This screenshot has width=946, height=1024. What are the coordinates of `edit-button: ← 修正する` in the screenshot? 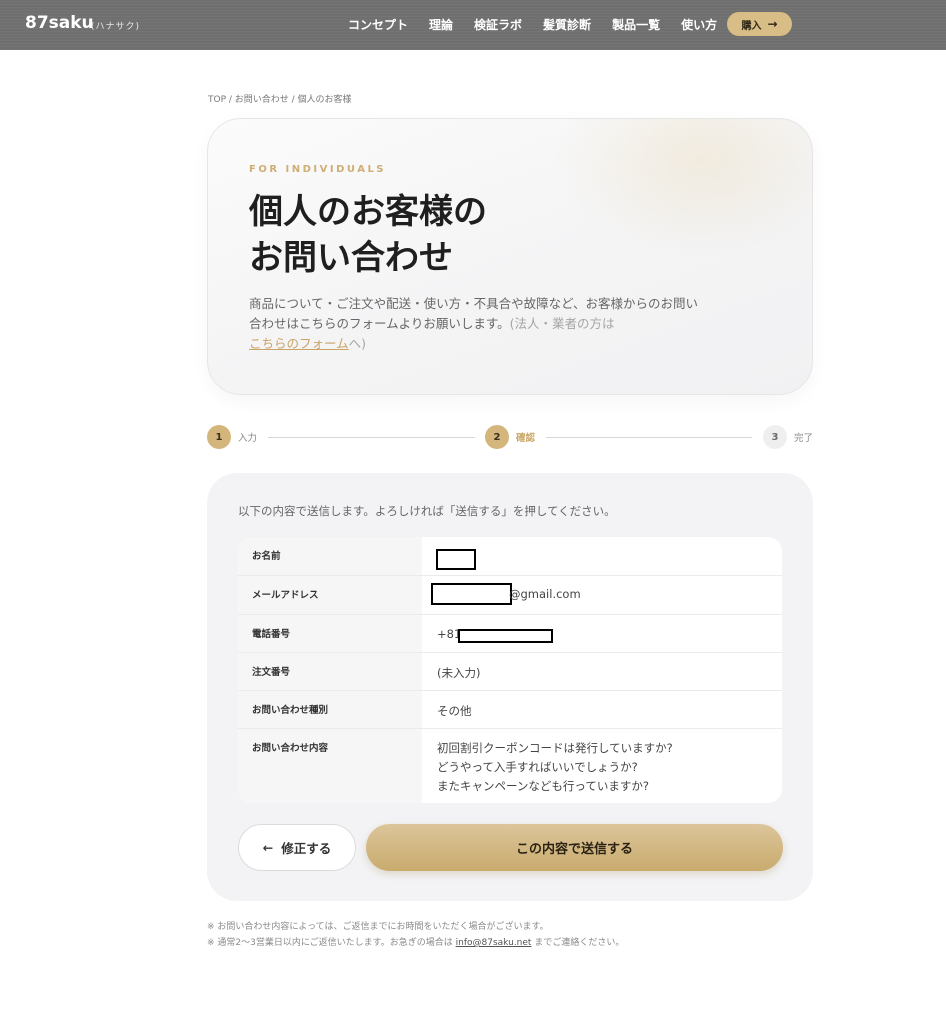 It's located at (297, 847).